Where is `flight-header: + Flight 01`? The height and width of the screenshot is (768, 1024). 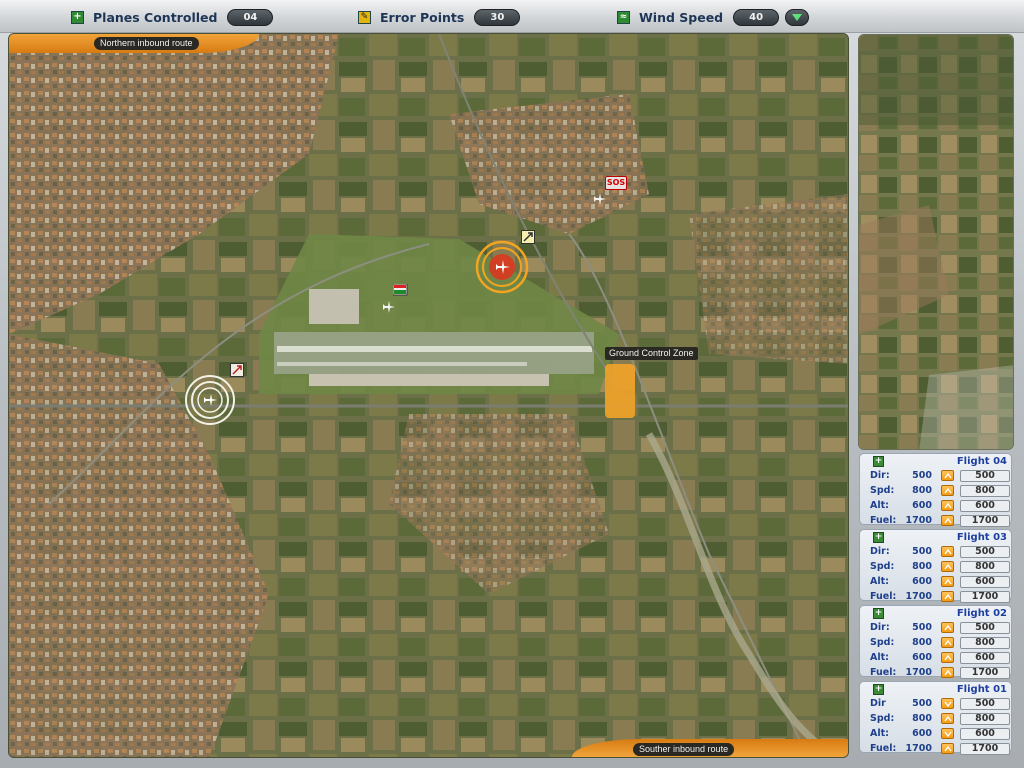
flight-header: + Flight 01 is located at coordinates (935, 689).